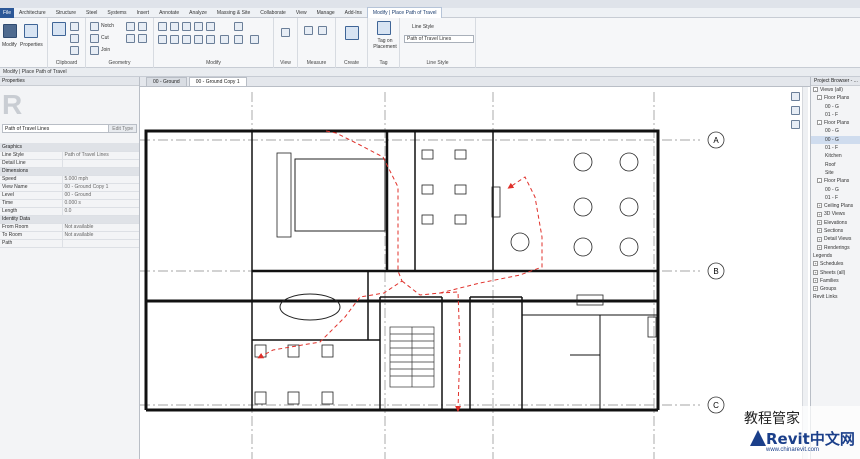 Image resolution: width=860 pixels, height=459 pixels. What do you see at coordinates (404, 12) in the screenshot?
I see `ribbon-tab: Modify | Place Path of Travel` at bounding box center [404, 12].